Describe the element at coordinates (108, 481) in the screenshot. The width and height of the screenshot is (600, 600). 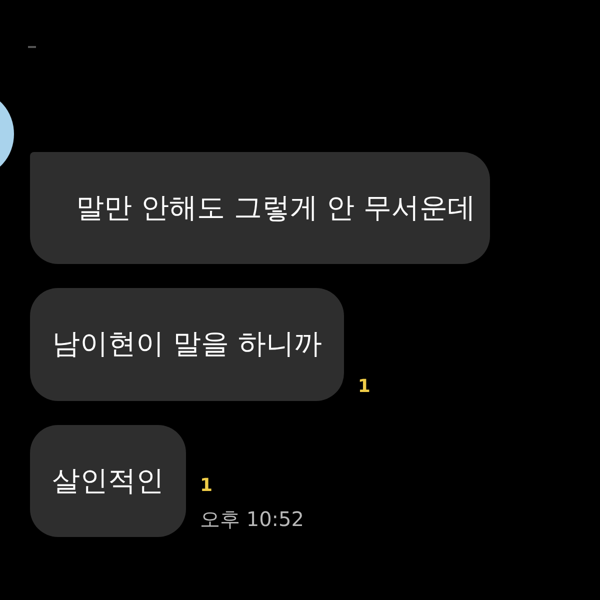
I see `message-bubble: 살인적인` at that location.